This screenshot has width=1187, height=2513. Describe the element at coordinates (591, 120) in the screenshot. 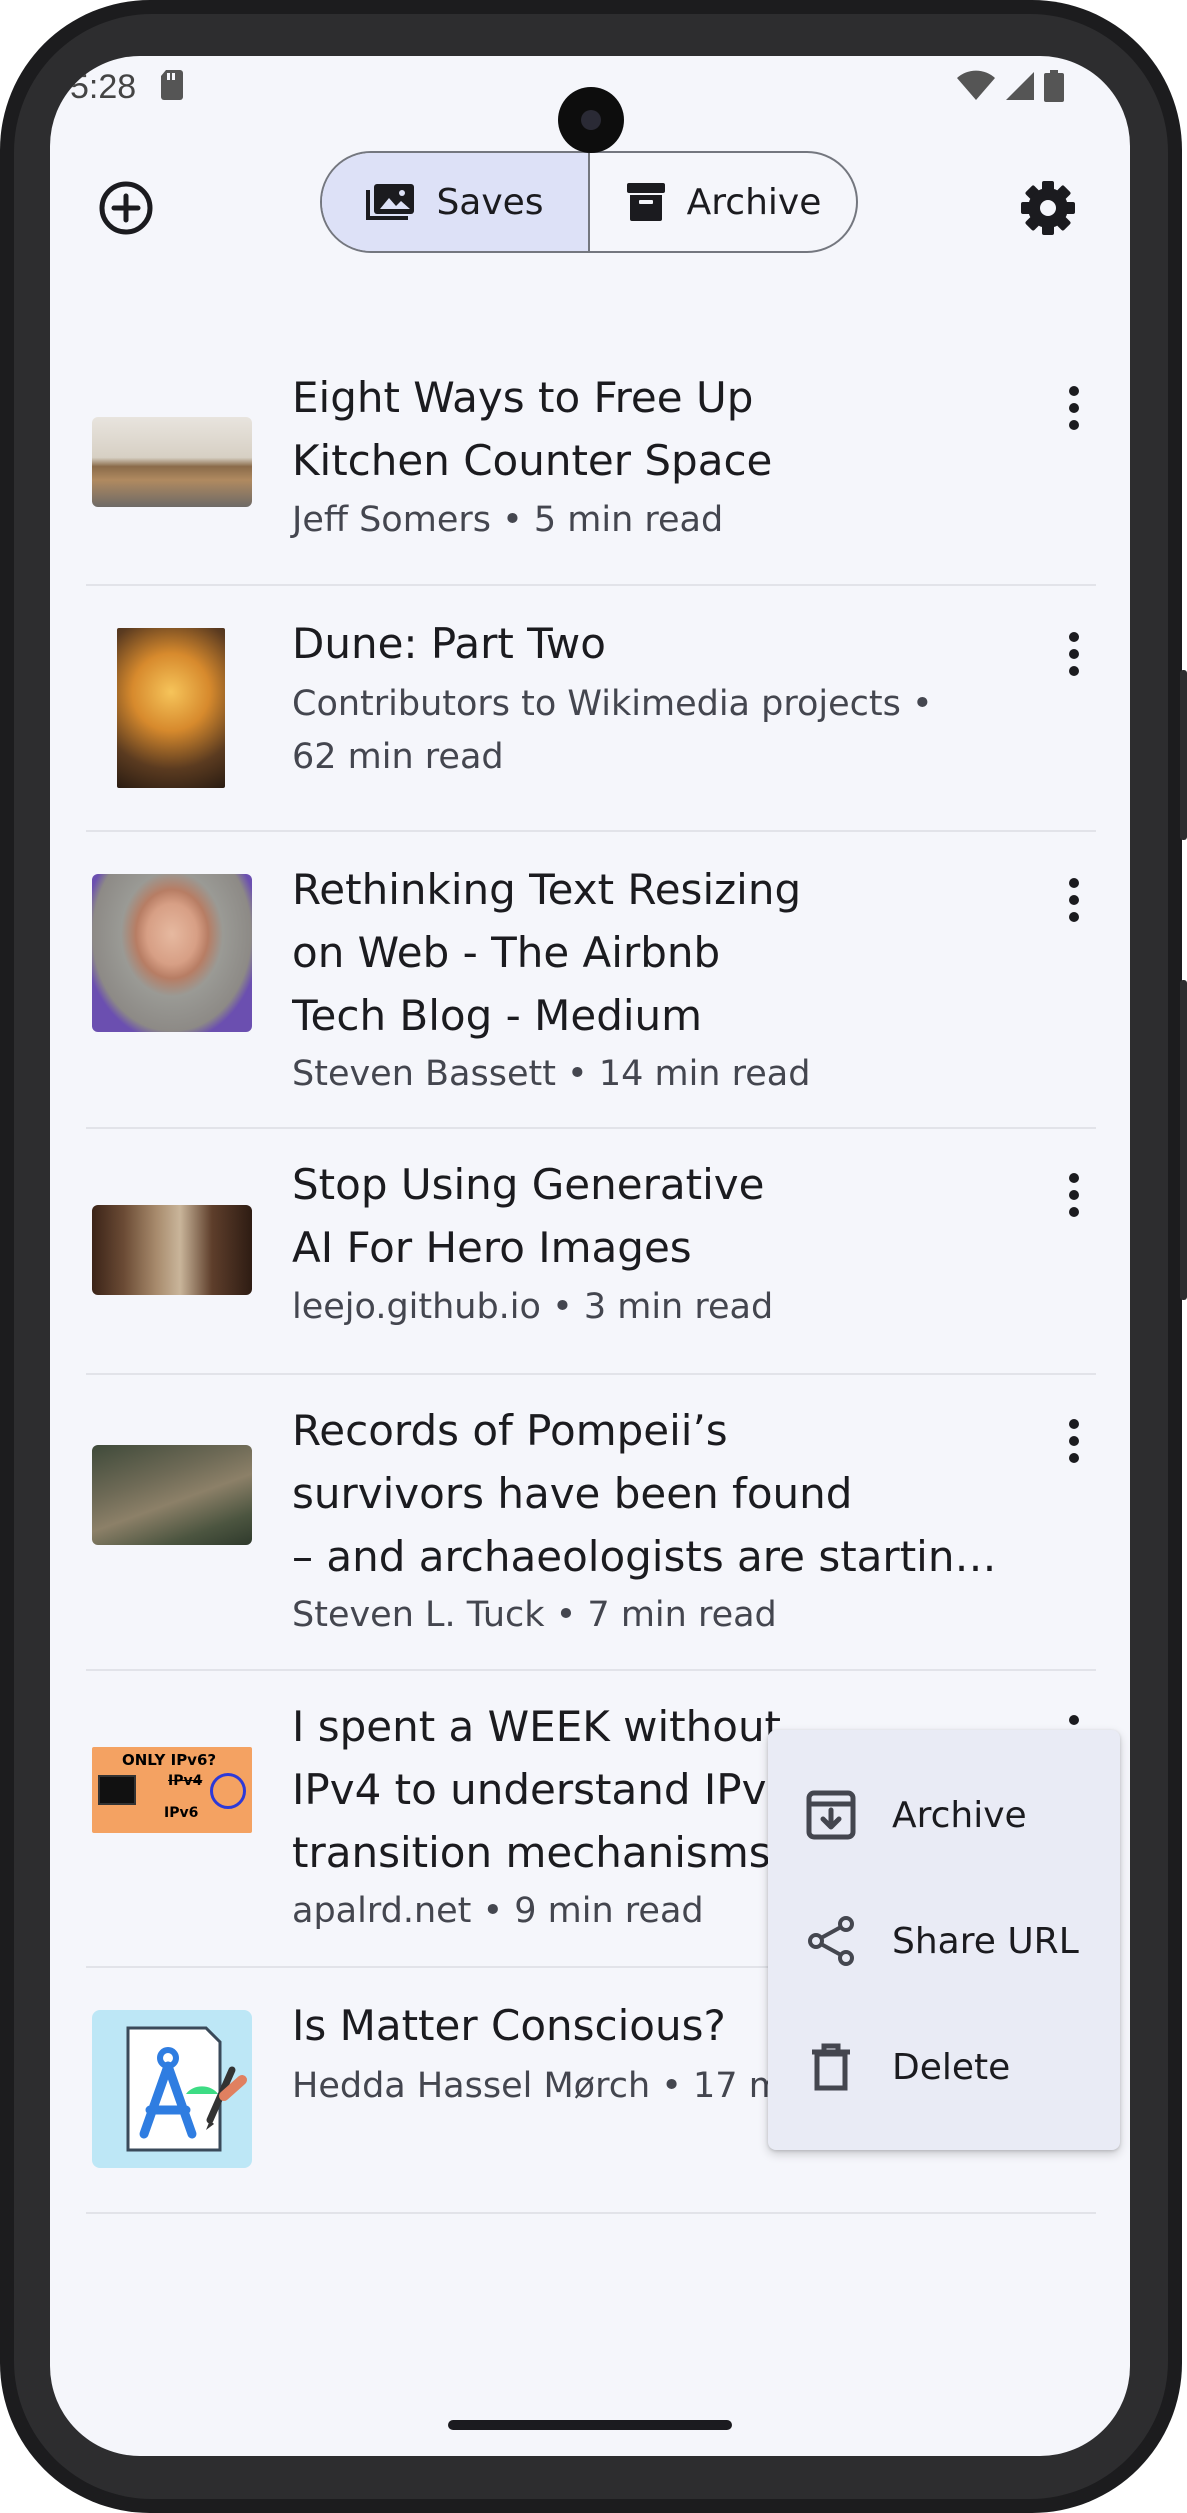

I see `front-camera` at that location.